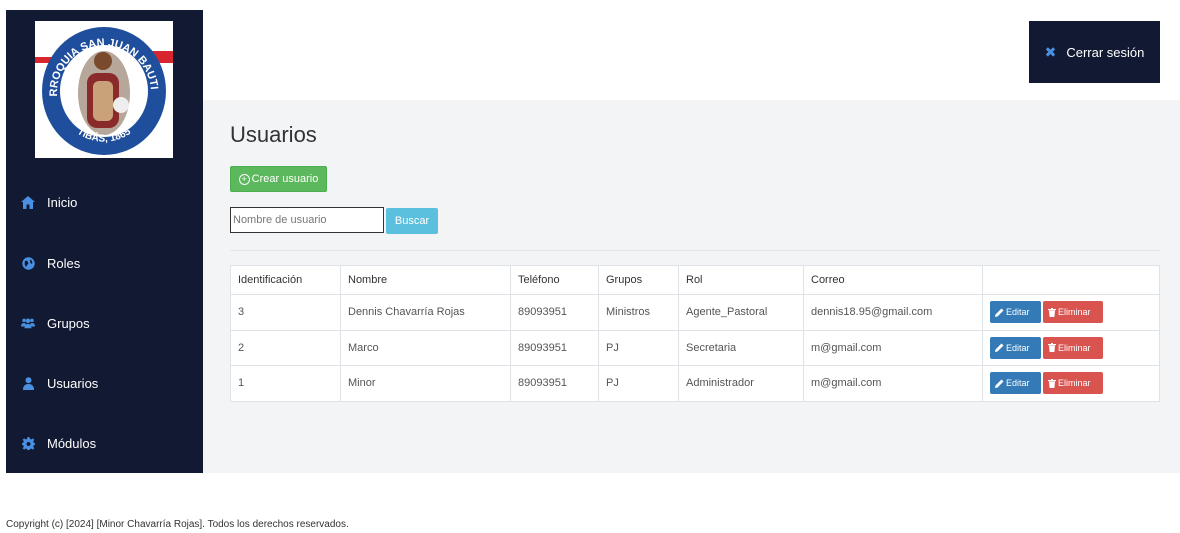  Describe the element at coordinates (62, 202) in the screenshot. I see `sidebar-item-label: Inicio` at that location.